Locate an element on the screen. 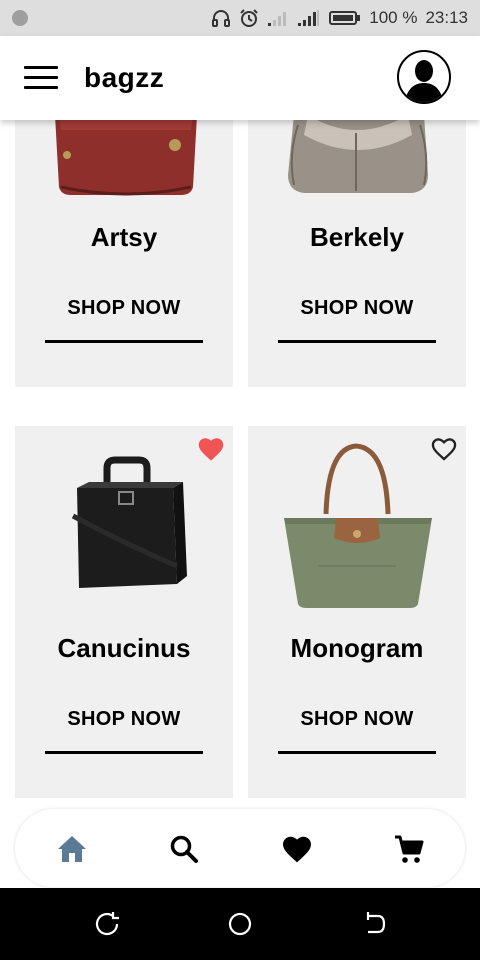 The width and height of the screenshot is (480, 960). home-icon is located at coordinates (72, 849).